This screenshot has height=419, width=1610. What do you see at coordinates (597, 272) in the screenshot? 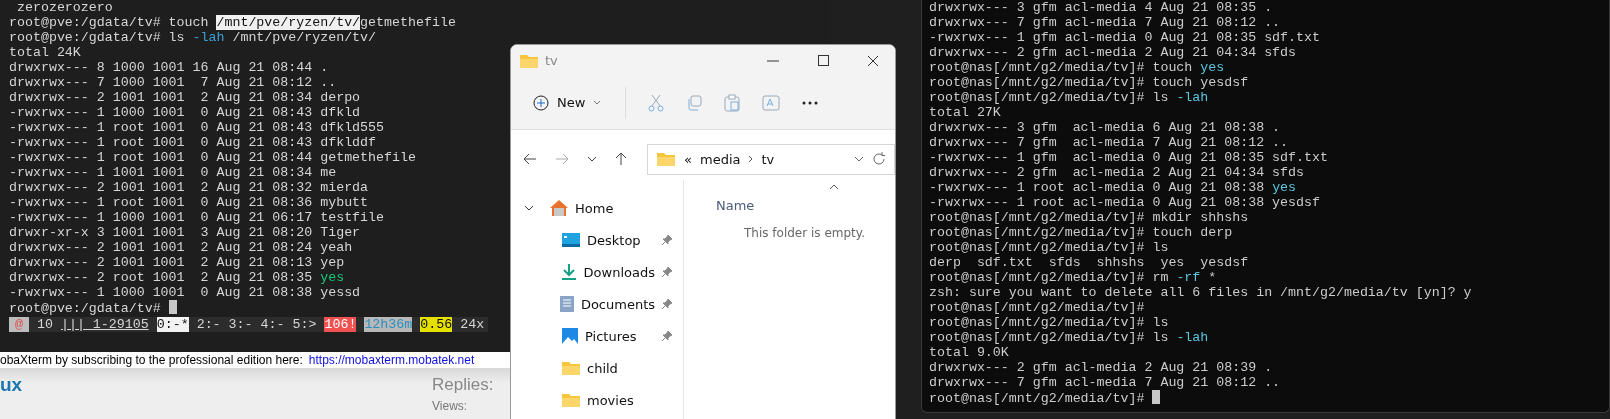
I see `sidebar-item: Downloads` at bounding box center [597, 272].